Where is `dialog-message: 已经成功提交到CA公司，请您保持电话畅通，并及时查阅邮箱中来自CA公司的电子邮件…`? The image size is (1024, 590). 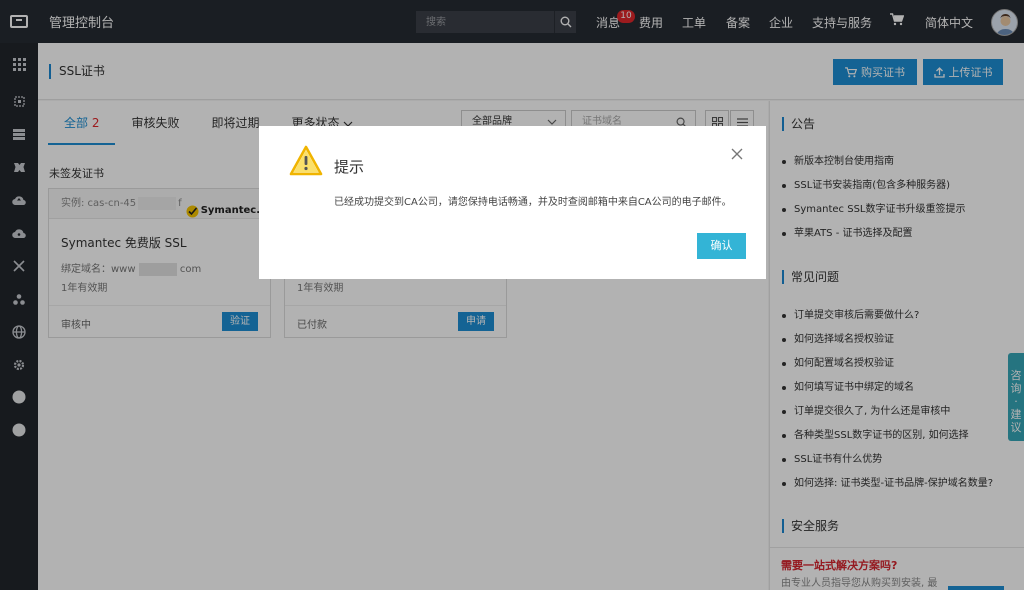 dialog-message: 已经成功提交到CA公司，请您保持电话畅通，并及时查阅邮箱中来自CA公司的电子邮件… is located at coordinates (533, 202).